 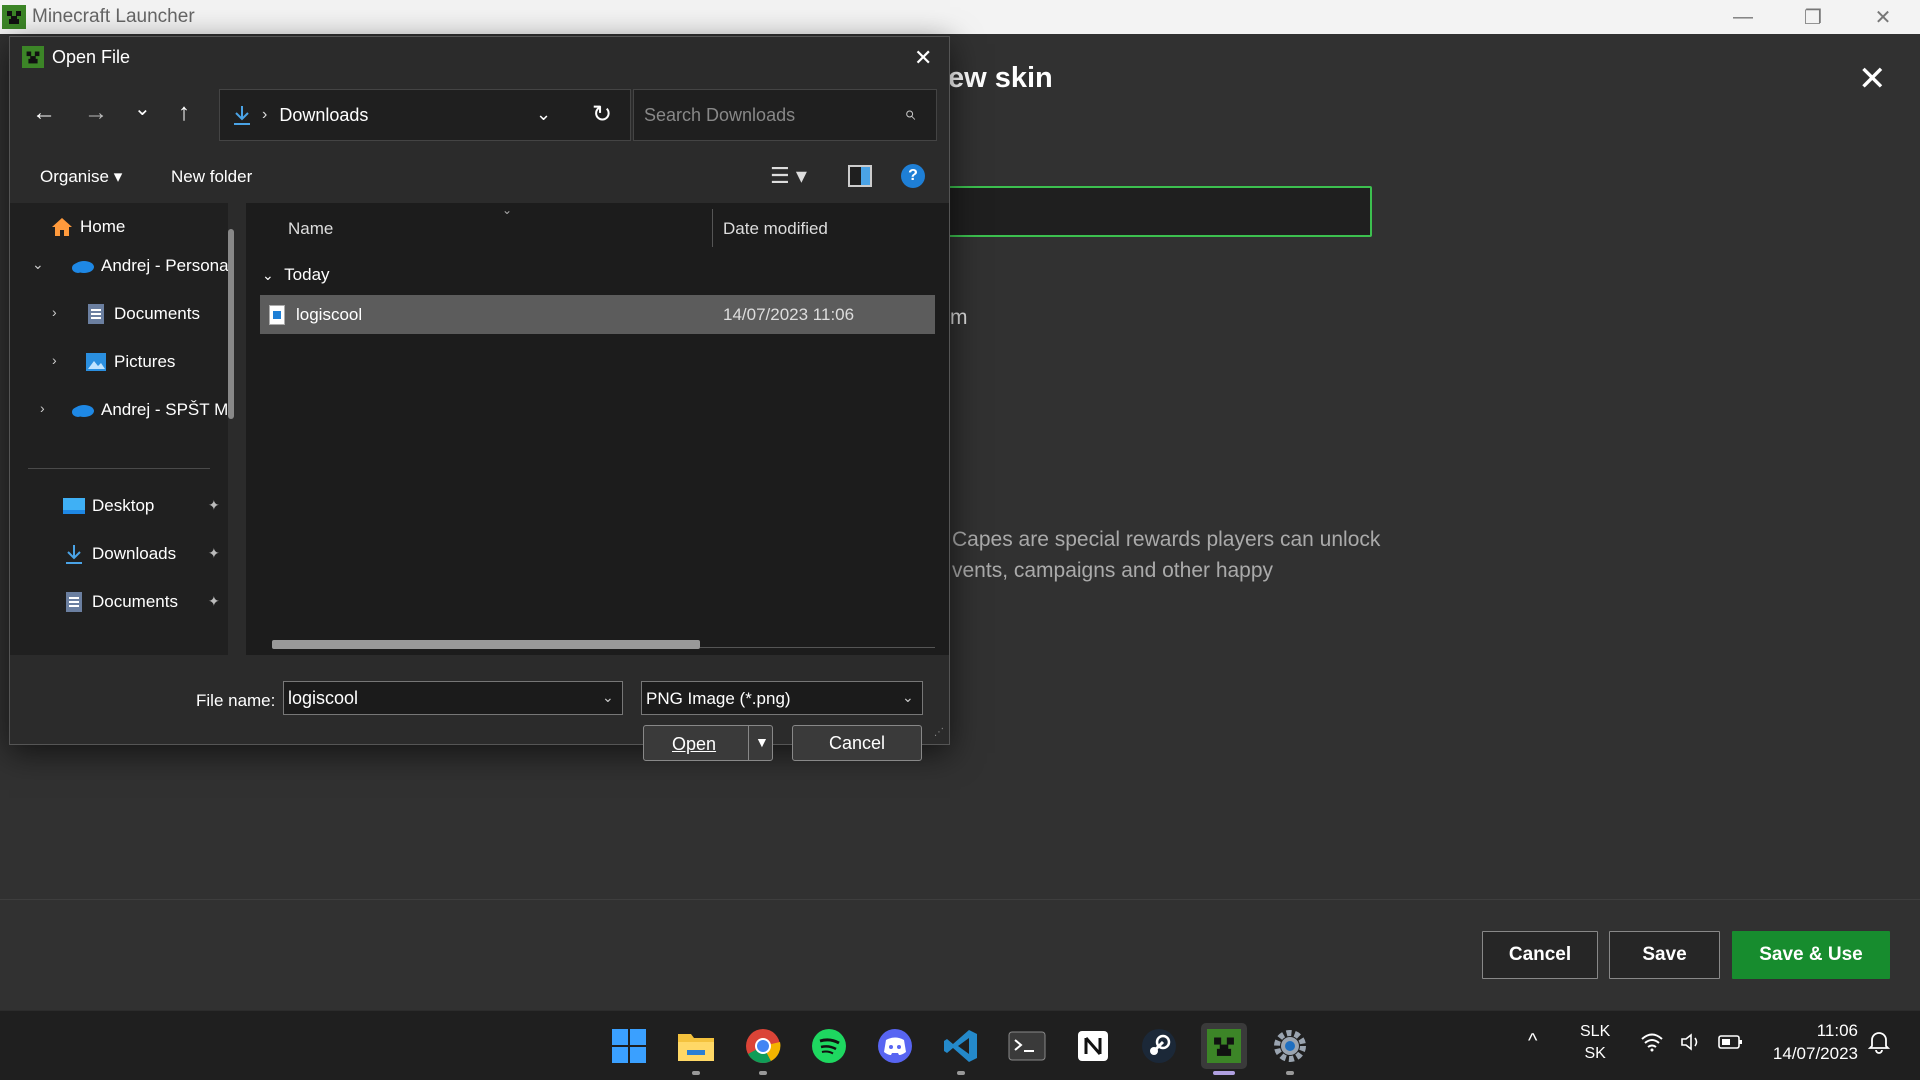 What do you see at coordinates (959, 317) in the screenshot?
I see `text-fragment: m` at bounding box center [959, 317].